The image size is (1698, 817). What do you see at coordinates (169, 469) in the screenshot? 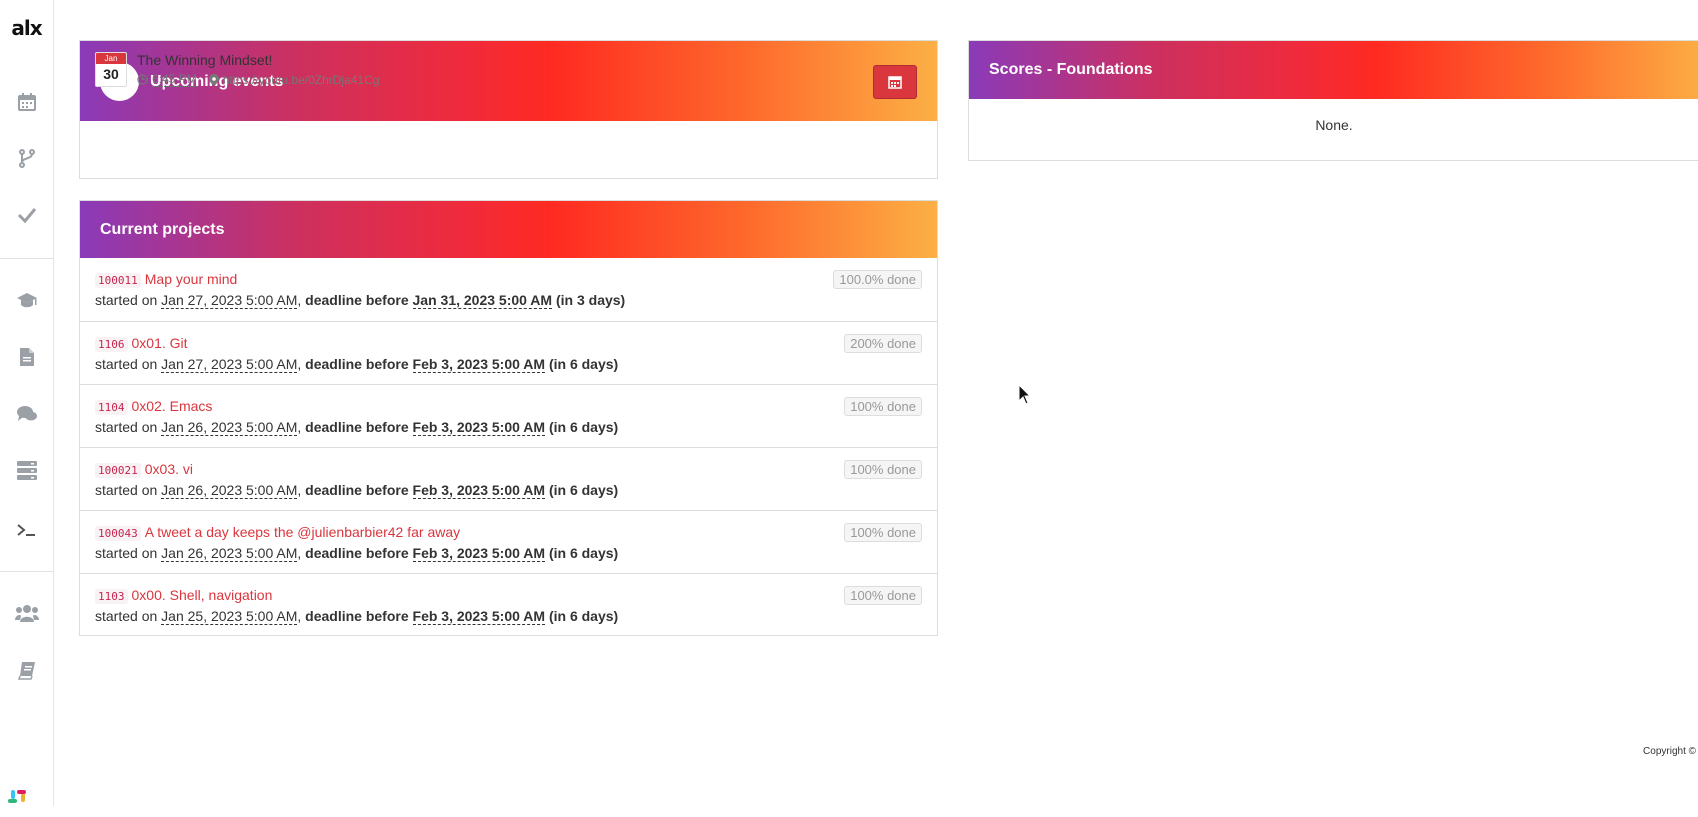
I see `project-title-link: 0x03. vi` at bounding box center [169, 469].